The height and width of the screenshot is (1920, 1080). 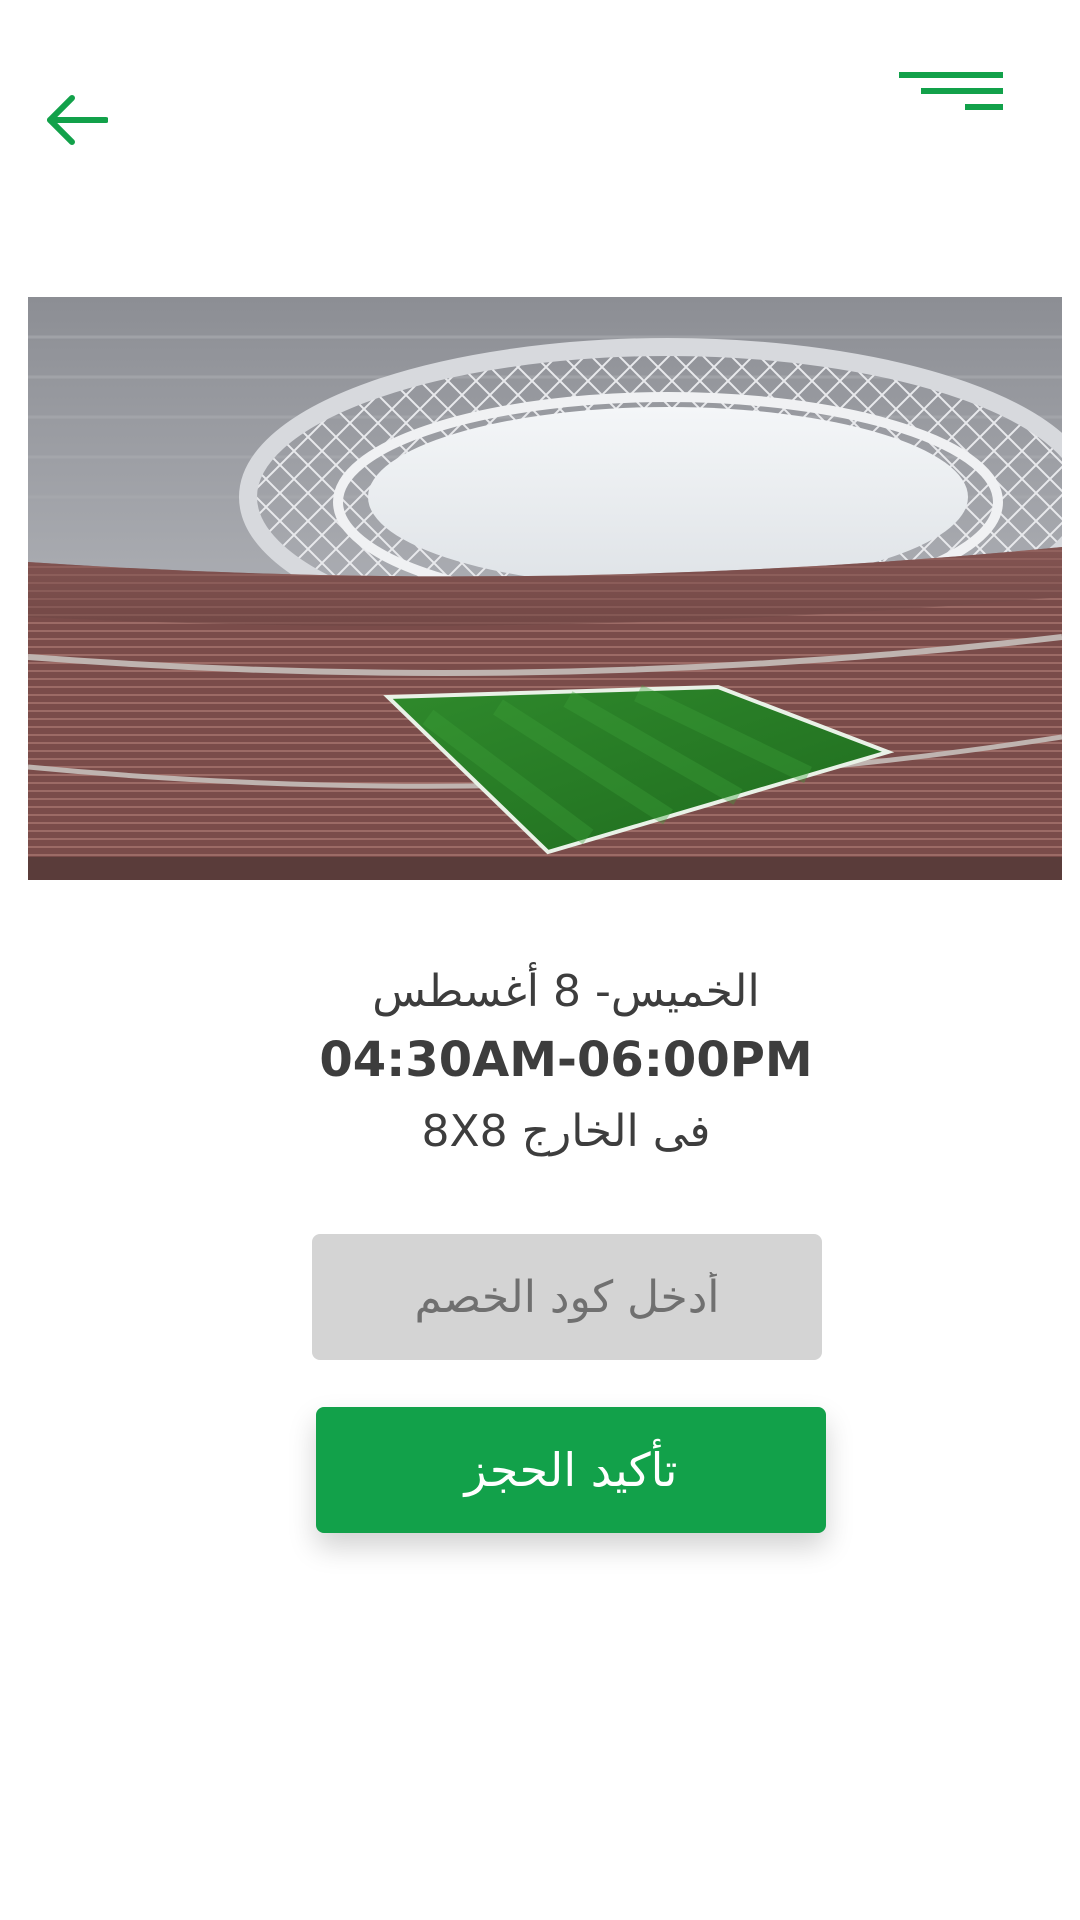 I want to click on booking-time: 04:30AM-06:00PM, so click(x=566, y=1060).